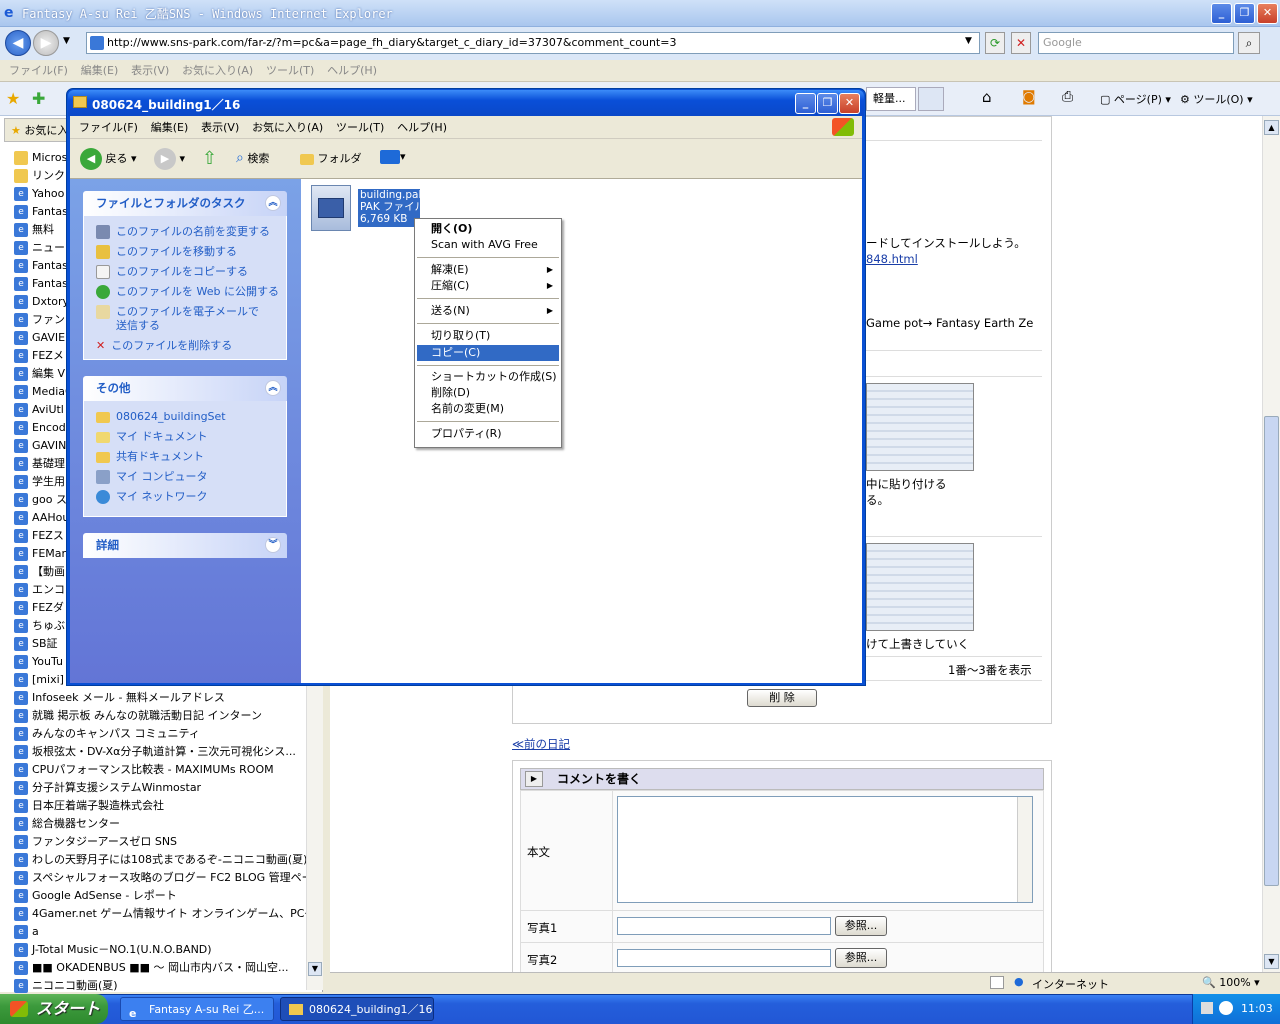 The image size is (1280, 1024). I want to click on rename-file-link: このファイルの名前を変更する, so click(183, 232).